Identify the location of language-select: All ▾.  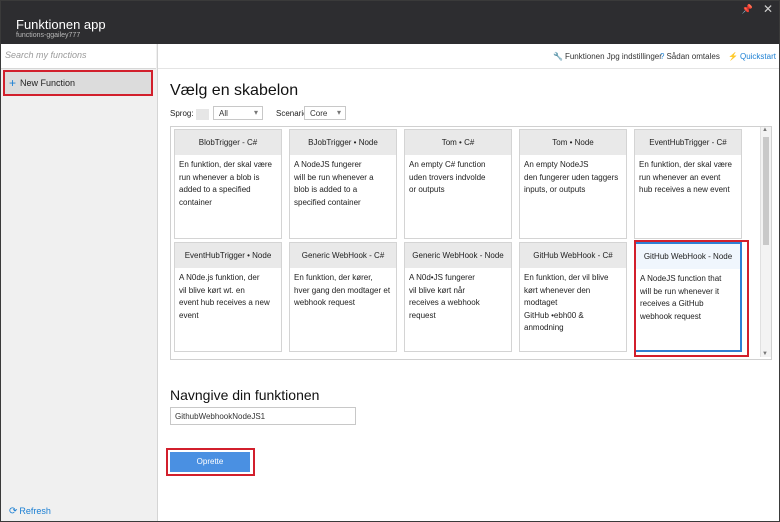
(238, 113).